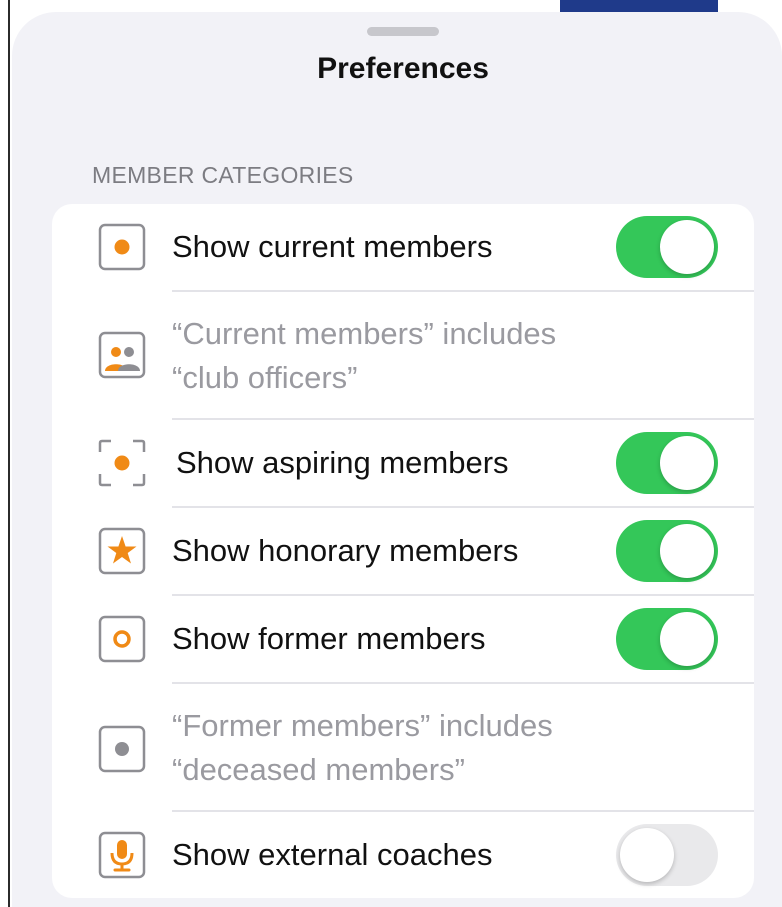 The height and width of the screenshot is (907, 782). What do you see at coordinates (223, 175) in the screenshot?
I see `section-header: MEMBER CATEGORIES` at bounding box center [223, 175].